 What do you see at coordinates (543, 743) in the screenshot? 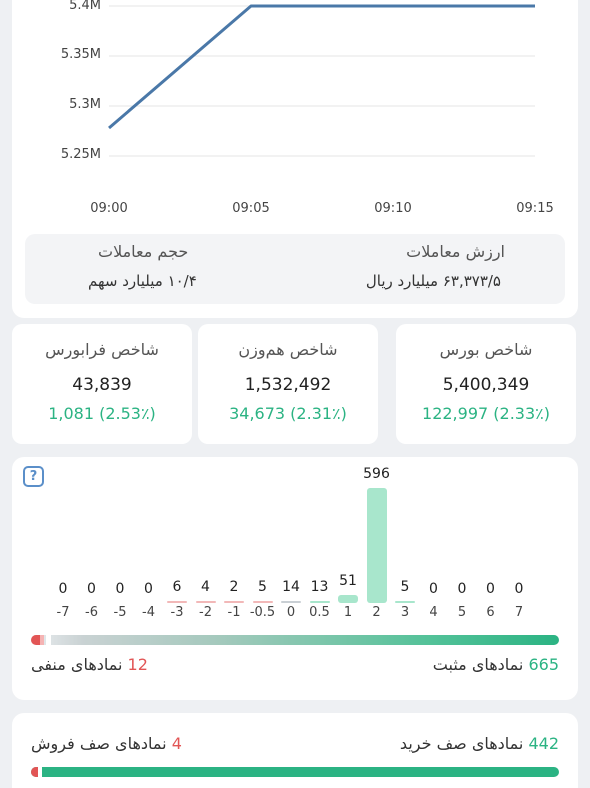
I see `buy-queue-count: 442` at bounding box center [543, 743].